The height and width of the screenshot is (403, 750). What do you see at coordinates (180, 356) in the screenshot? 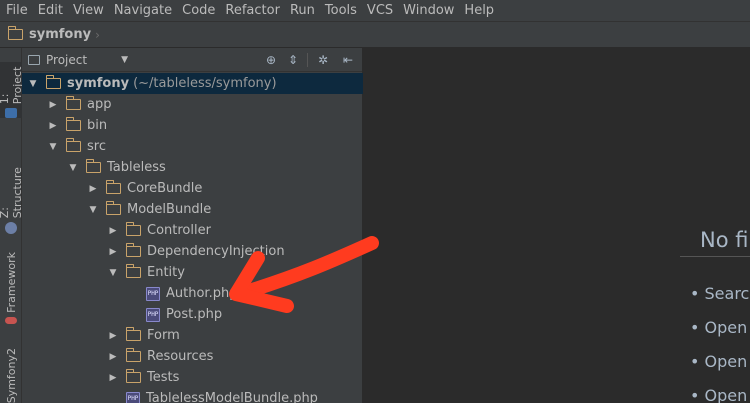
I see `tree-item-label: Resources` at bounding box center [180, 356].